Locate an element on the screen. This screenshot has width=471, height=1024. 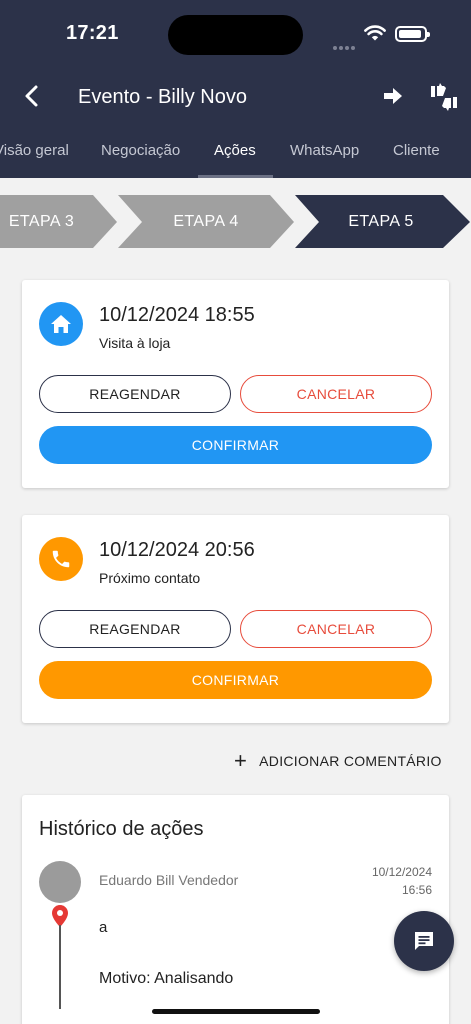
chat-icon is located at coordinates (424, 941).